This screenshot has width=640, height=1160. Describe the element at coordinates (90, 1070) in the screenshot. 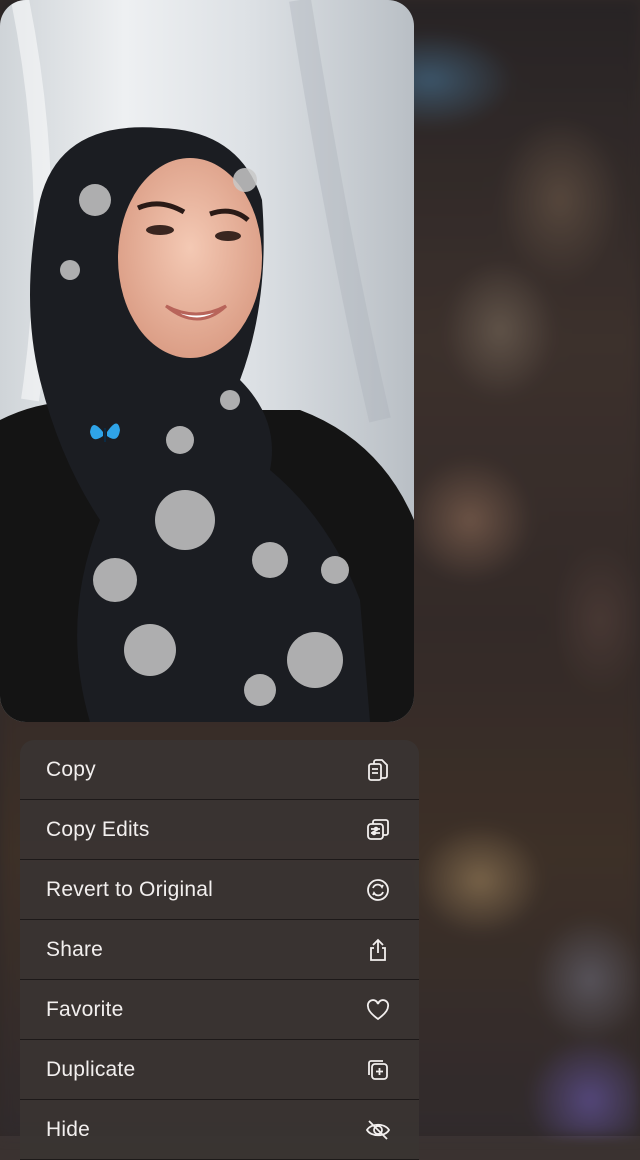

I see `menu-item-label: Duplicate` at that location.